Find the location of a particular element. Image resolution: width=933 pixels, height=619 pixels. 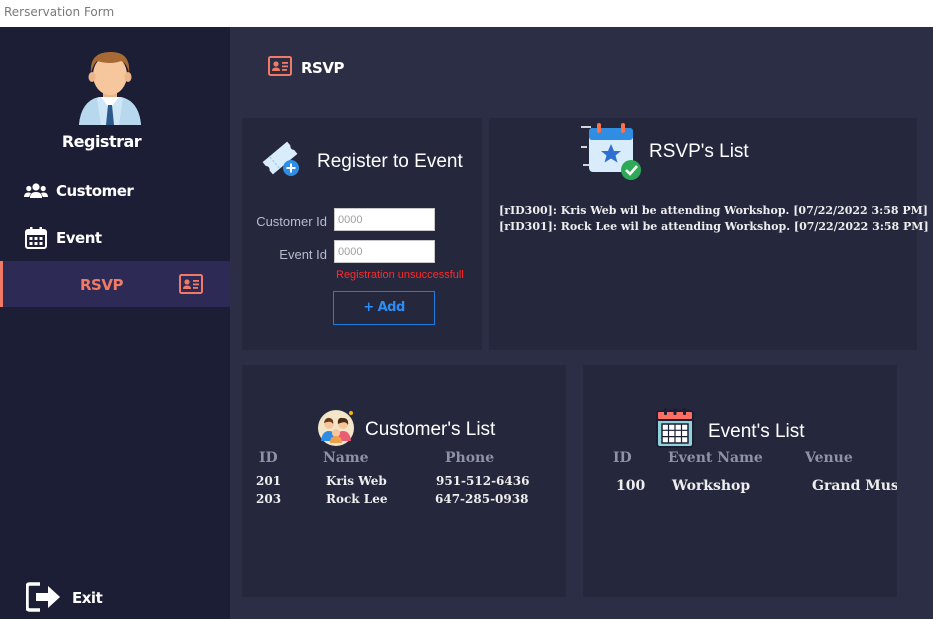

sidebar-item-customer: Customer is located at coordinates (115, 191).